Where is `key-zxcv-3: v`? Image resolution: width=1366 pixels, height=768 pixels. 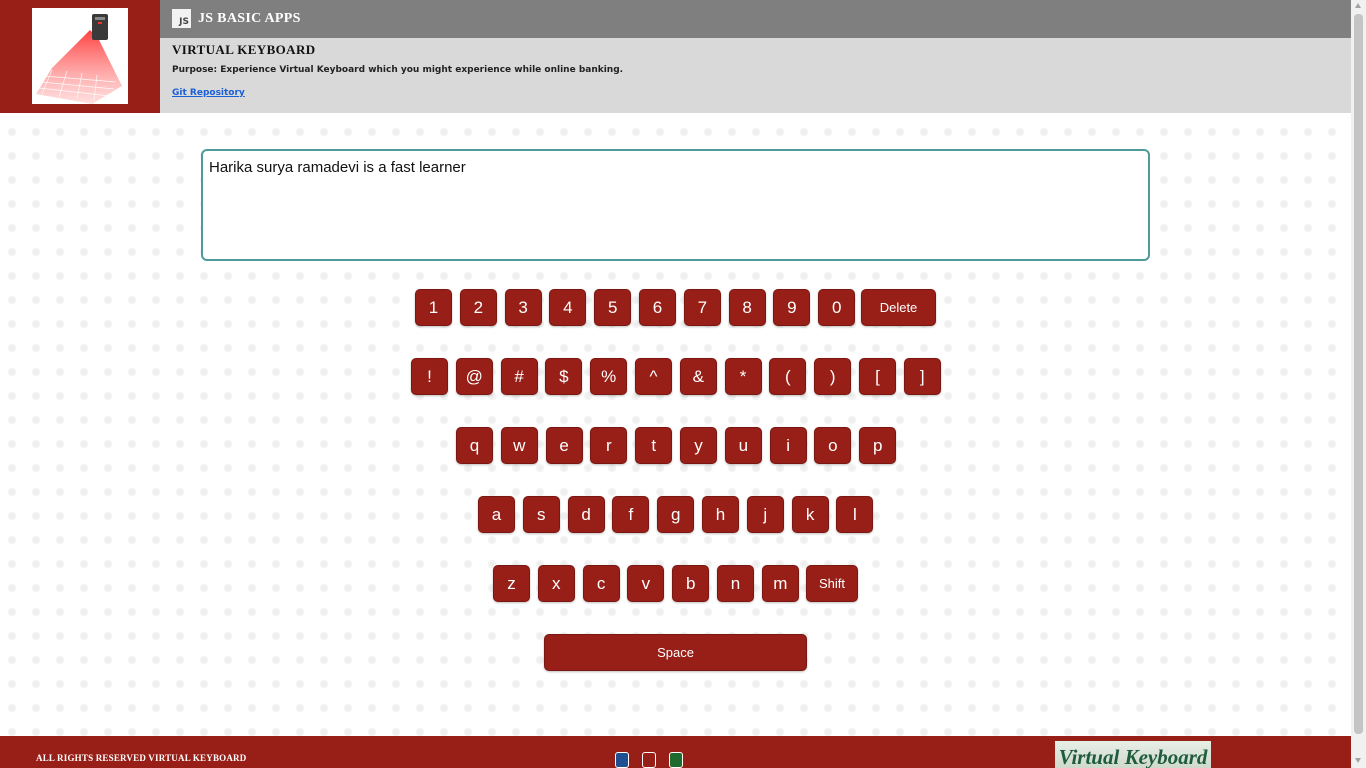 key-zxcv-3: v is located at coordinates (646, 583).